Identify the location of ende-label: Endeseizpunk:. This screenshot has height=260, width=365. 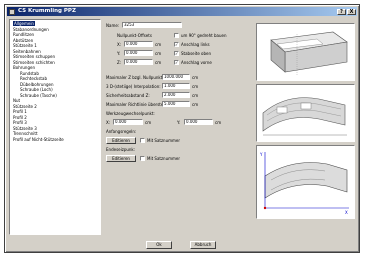
(121, 149).